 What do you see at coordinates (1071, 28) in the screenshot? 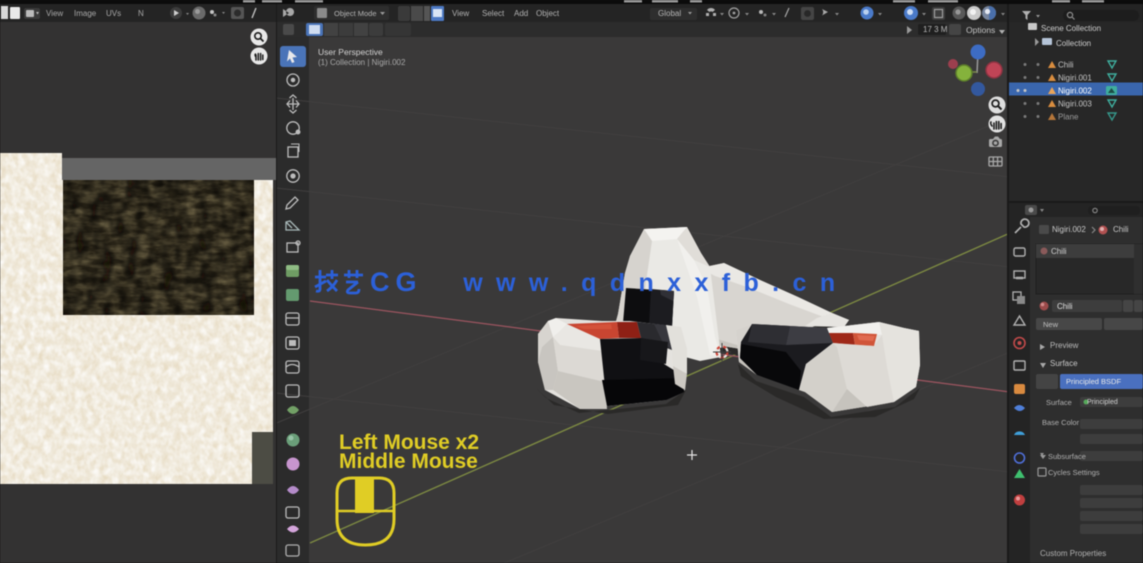
I see `svg-text: Scene Collection` at bounding box center [1071, 28].